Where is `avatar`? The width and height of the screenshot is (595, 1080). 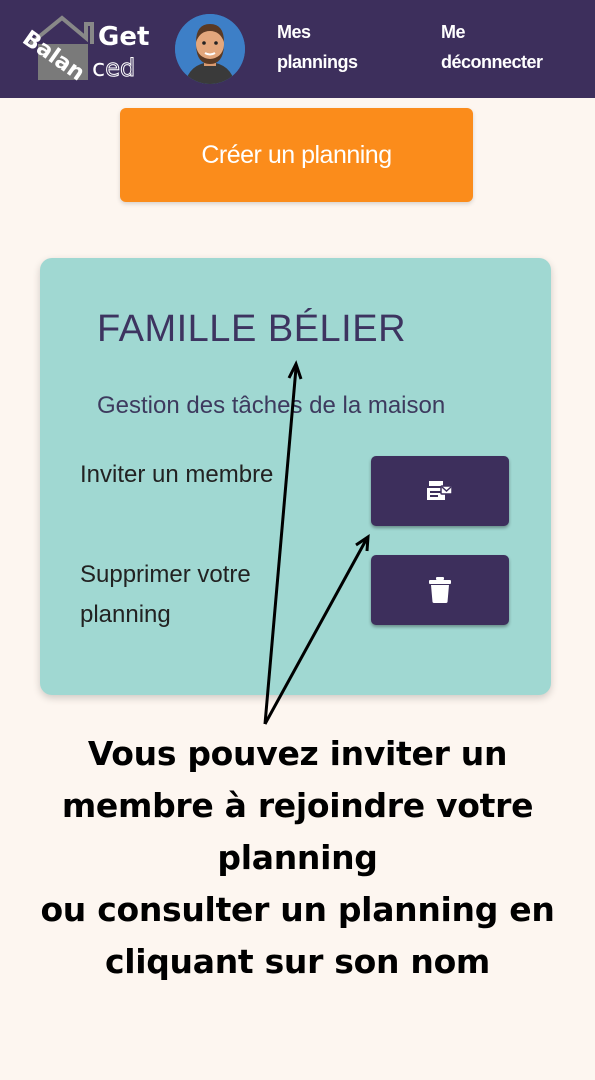 avatar is located at coordinates (210, 49).